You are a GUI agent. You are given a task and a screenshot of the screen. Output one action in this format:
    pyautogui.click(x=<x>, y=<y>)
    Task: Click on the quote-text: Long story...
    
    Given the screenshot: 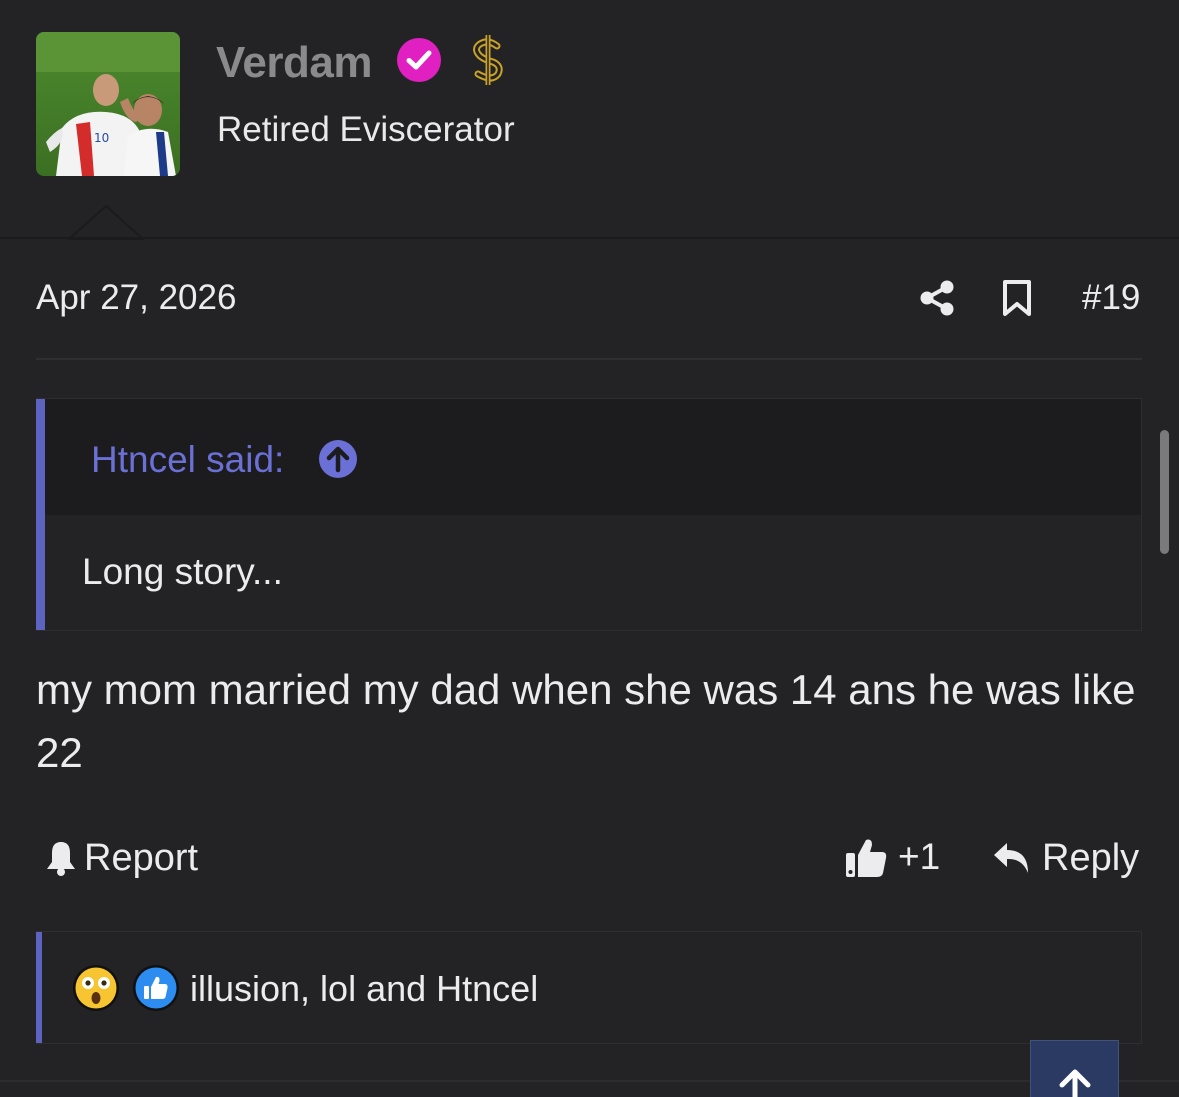 What is the action you would take?
    pyautogui.click(x=182, y=571)
    